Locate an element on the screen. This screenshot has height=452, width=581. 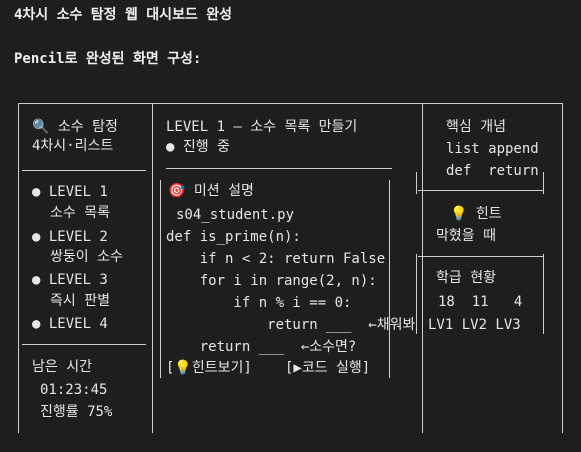
class-status-title: 학급 현황 is located at coordinates (466, 278).